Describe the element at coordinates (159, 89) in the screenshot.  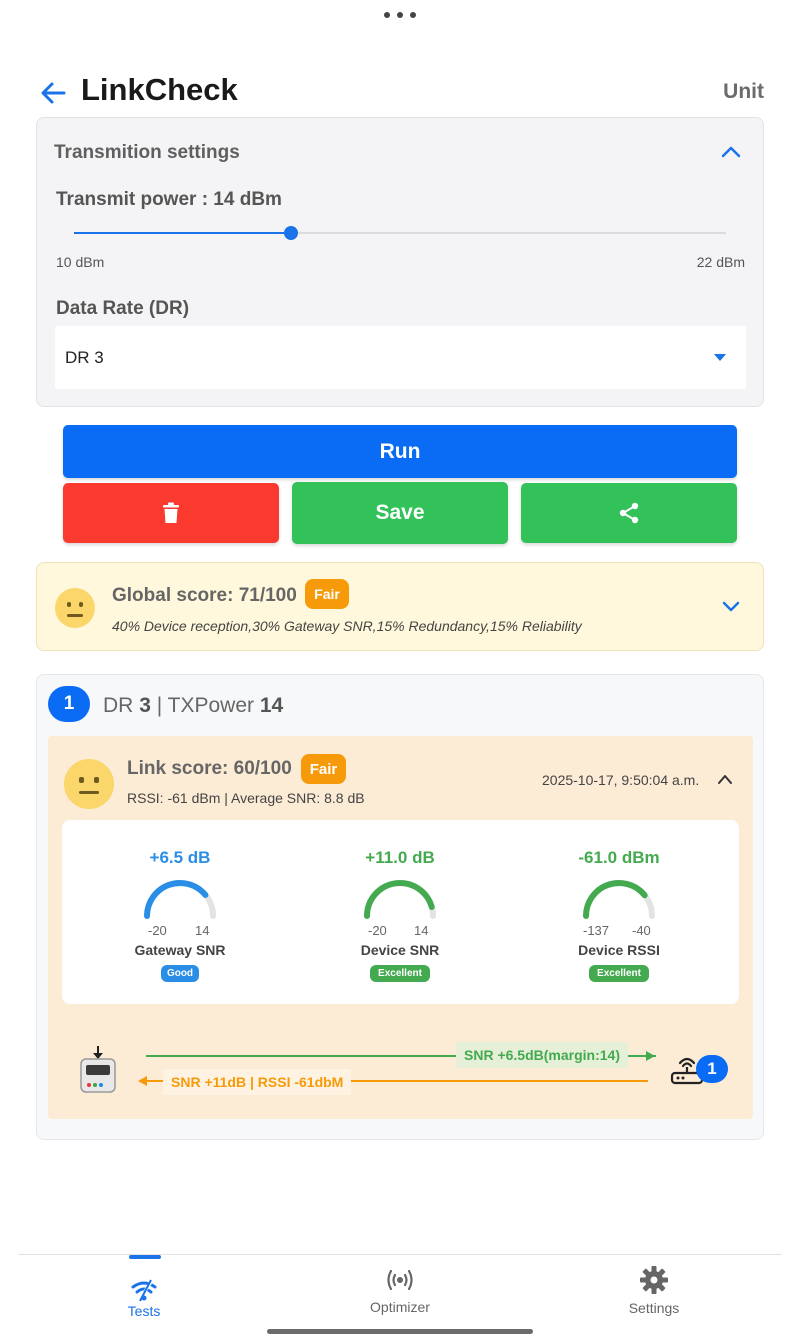
I see `page-title: LinkCheck` at that location.